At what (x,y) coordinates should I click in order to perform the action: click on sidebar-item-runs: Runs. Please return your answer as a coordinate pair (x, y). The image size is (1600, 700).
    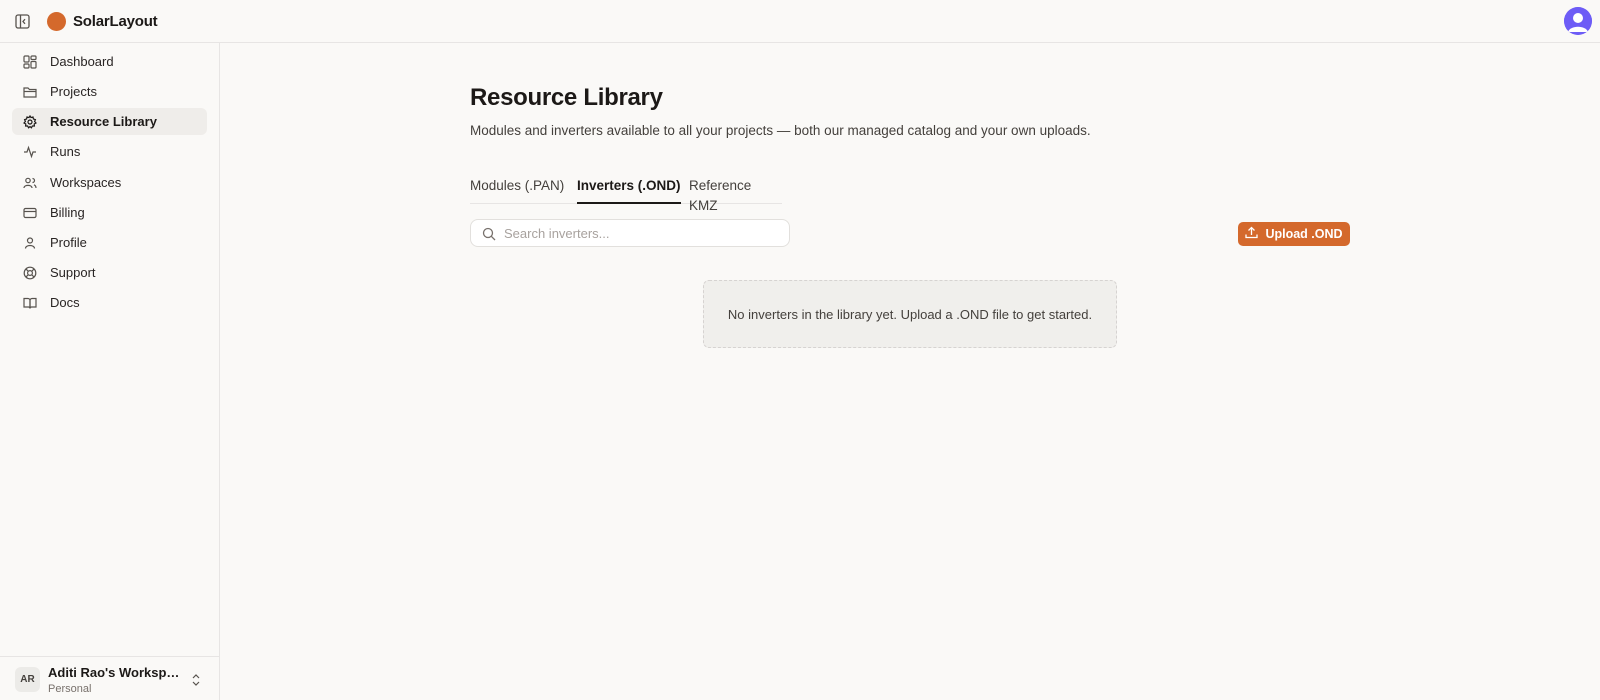
    Looking at the image, I should click on (109, 151).